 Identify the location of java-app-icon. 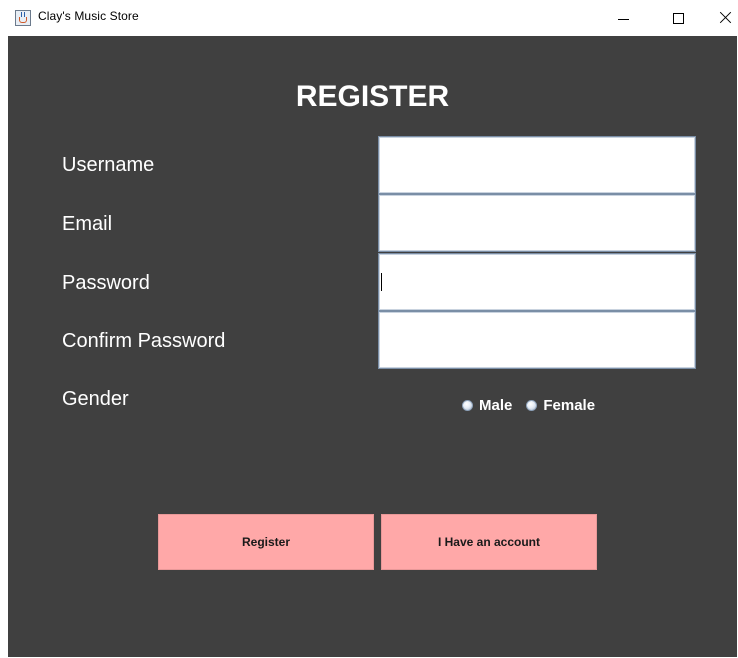
(23, 18).